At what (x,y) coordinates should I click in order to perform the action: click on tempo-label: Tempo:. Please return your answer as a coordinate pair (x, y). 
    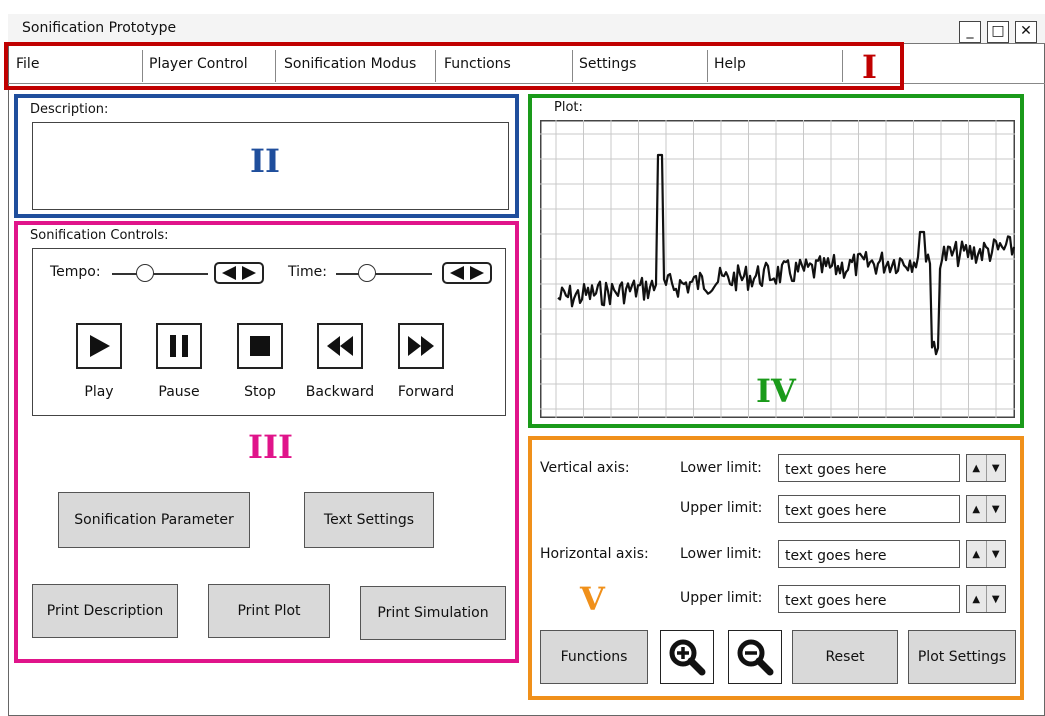
    Looking at the image, I should click on (75, 272).